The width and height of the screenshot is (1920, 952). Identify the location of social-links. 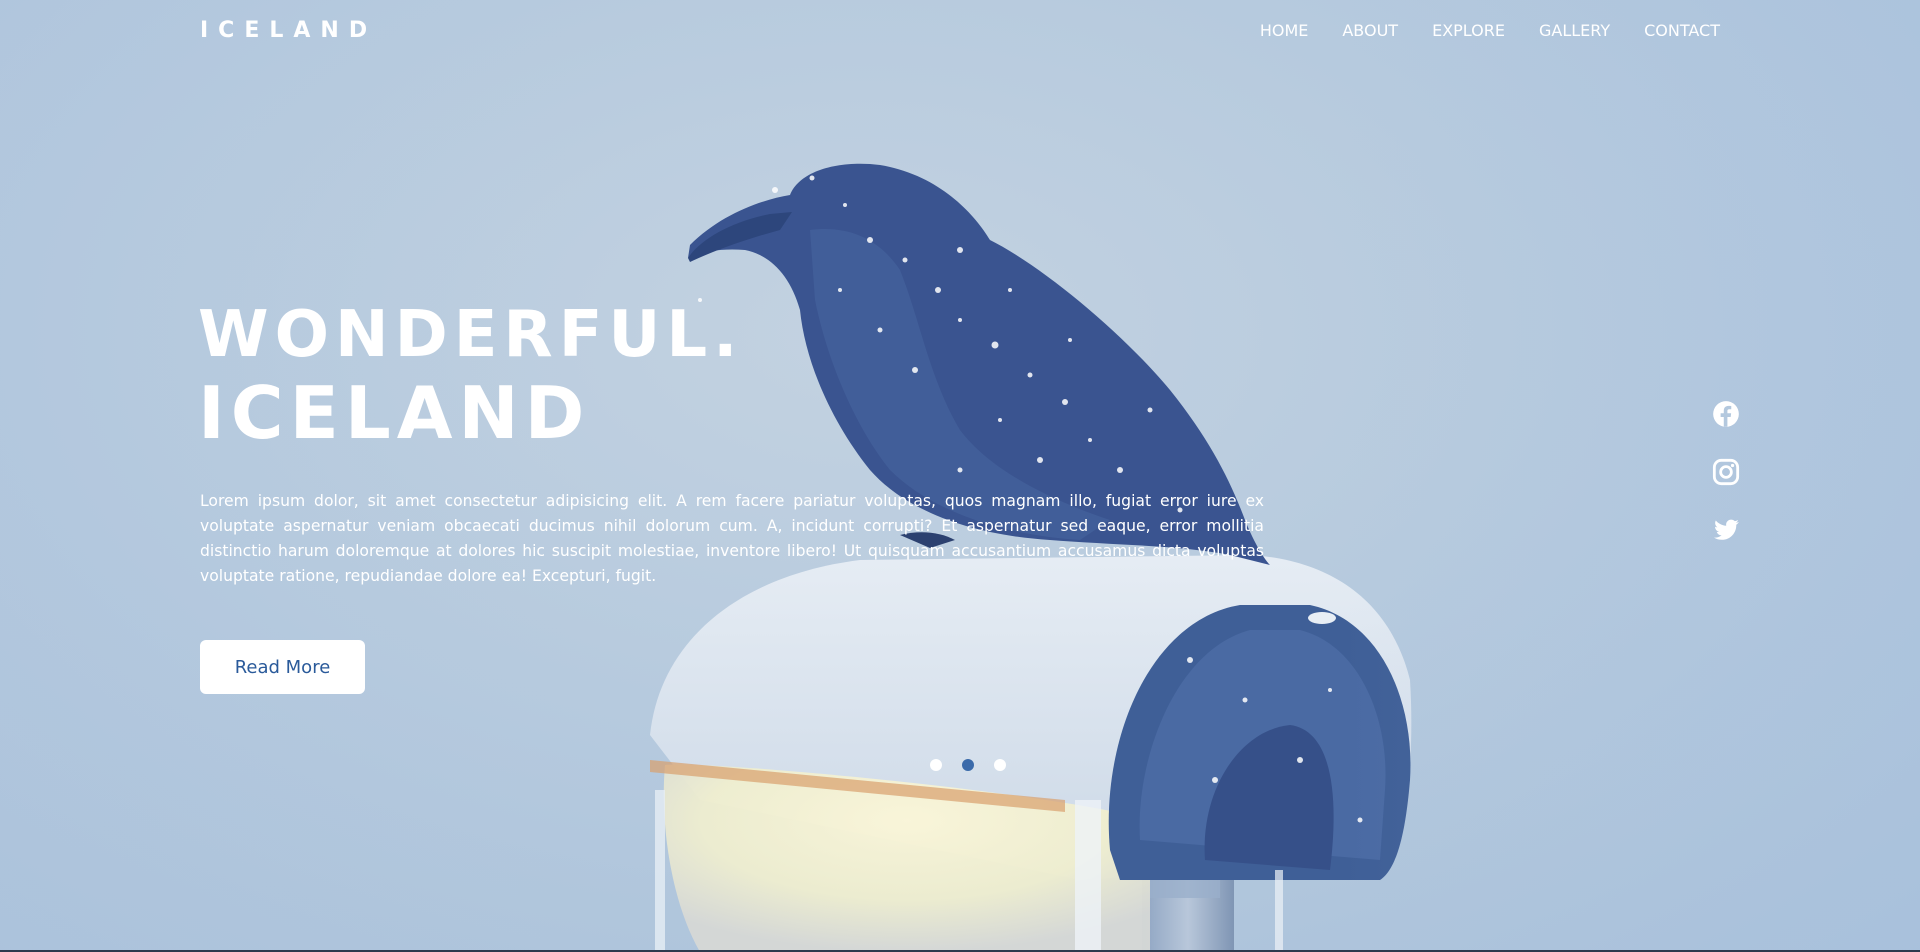
(1726, 472).